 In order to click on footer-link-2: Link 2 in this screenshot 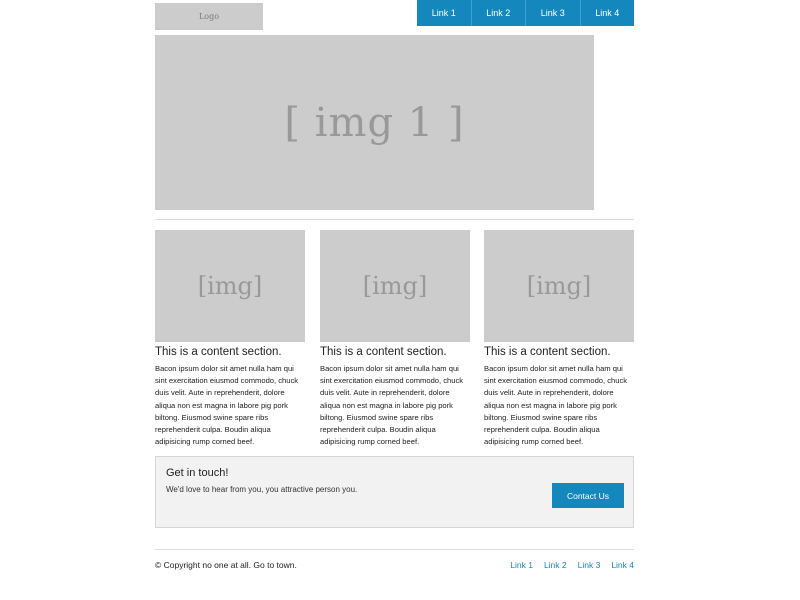, I will do `click(555, 565)`.